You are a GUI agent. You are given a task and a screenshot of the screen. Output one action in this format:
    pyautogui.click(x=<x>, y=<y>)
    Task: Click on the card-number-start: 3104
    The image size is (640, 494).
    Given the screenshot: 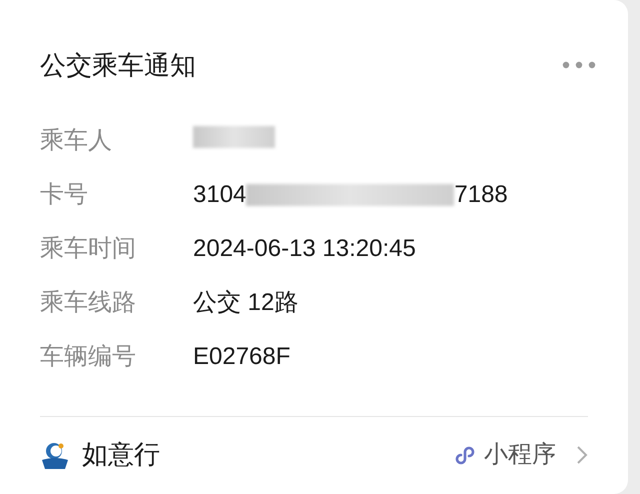 What is the action you would take?
    pyautogui.click(x=219, y=195)
    